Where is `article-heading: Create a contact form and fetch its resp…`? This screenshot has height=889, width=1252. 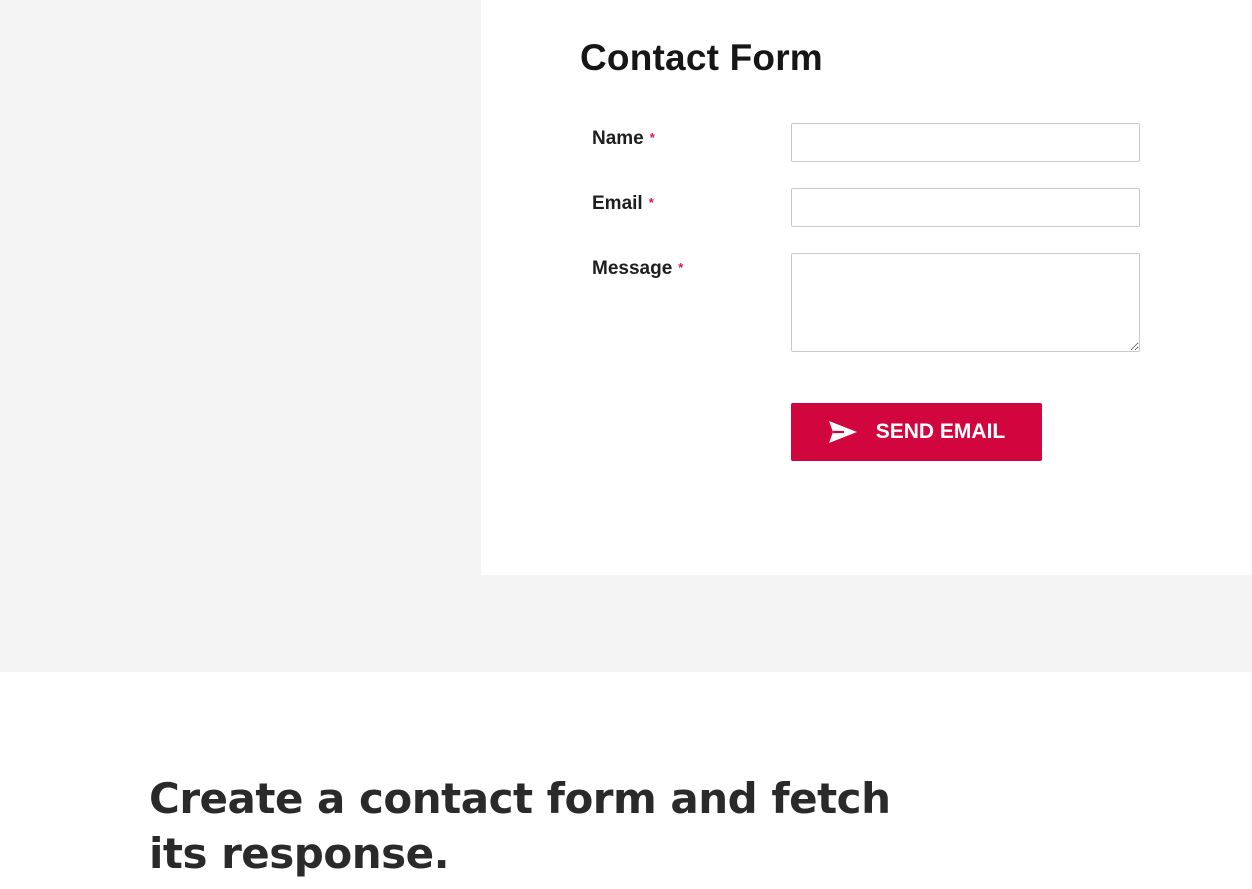
article-heading: Create a contact form and fetch its resp… is located at coordinates (520, 826).